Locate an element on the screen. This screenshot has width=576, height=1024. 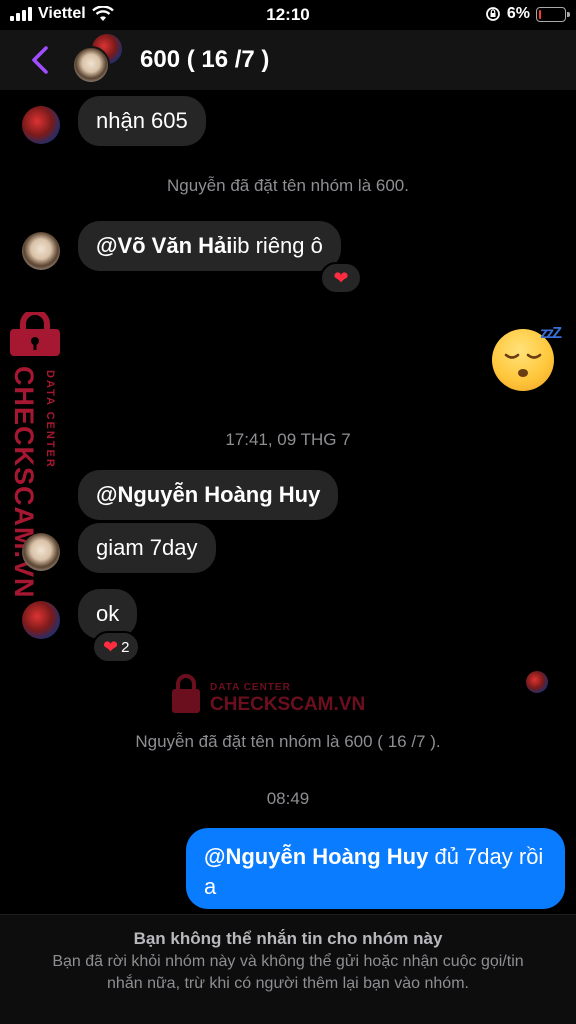
message-bubble: @Võ Văn Hải ib riêng ô is located at coordinates (209, 246).